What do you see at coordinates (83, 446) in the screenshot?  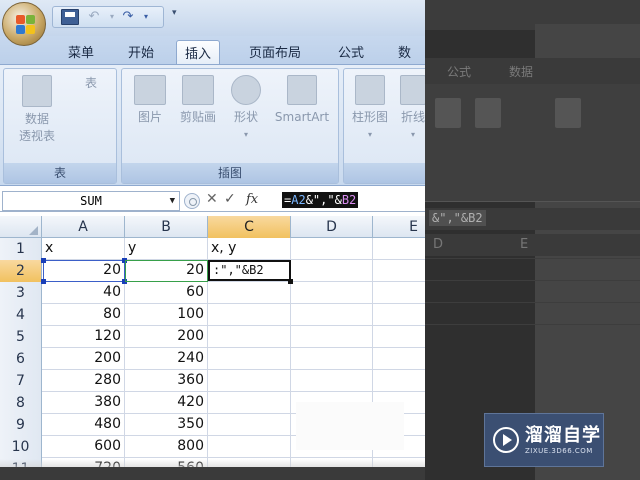 I see `cell-a10: 600` at bounding box center [83, 446].